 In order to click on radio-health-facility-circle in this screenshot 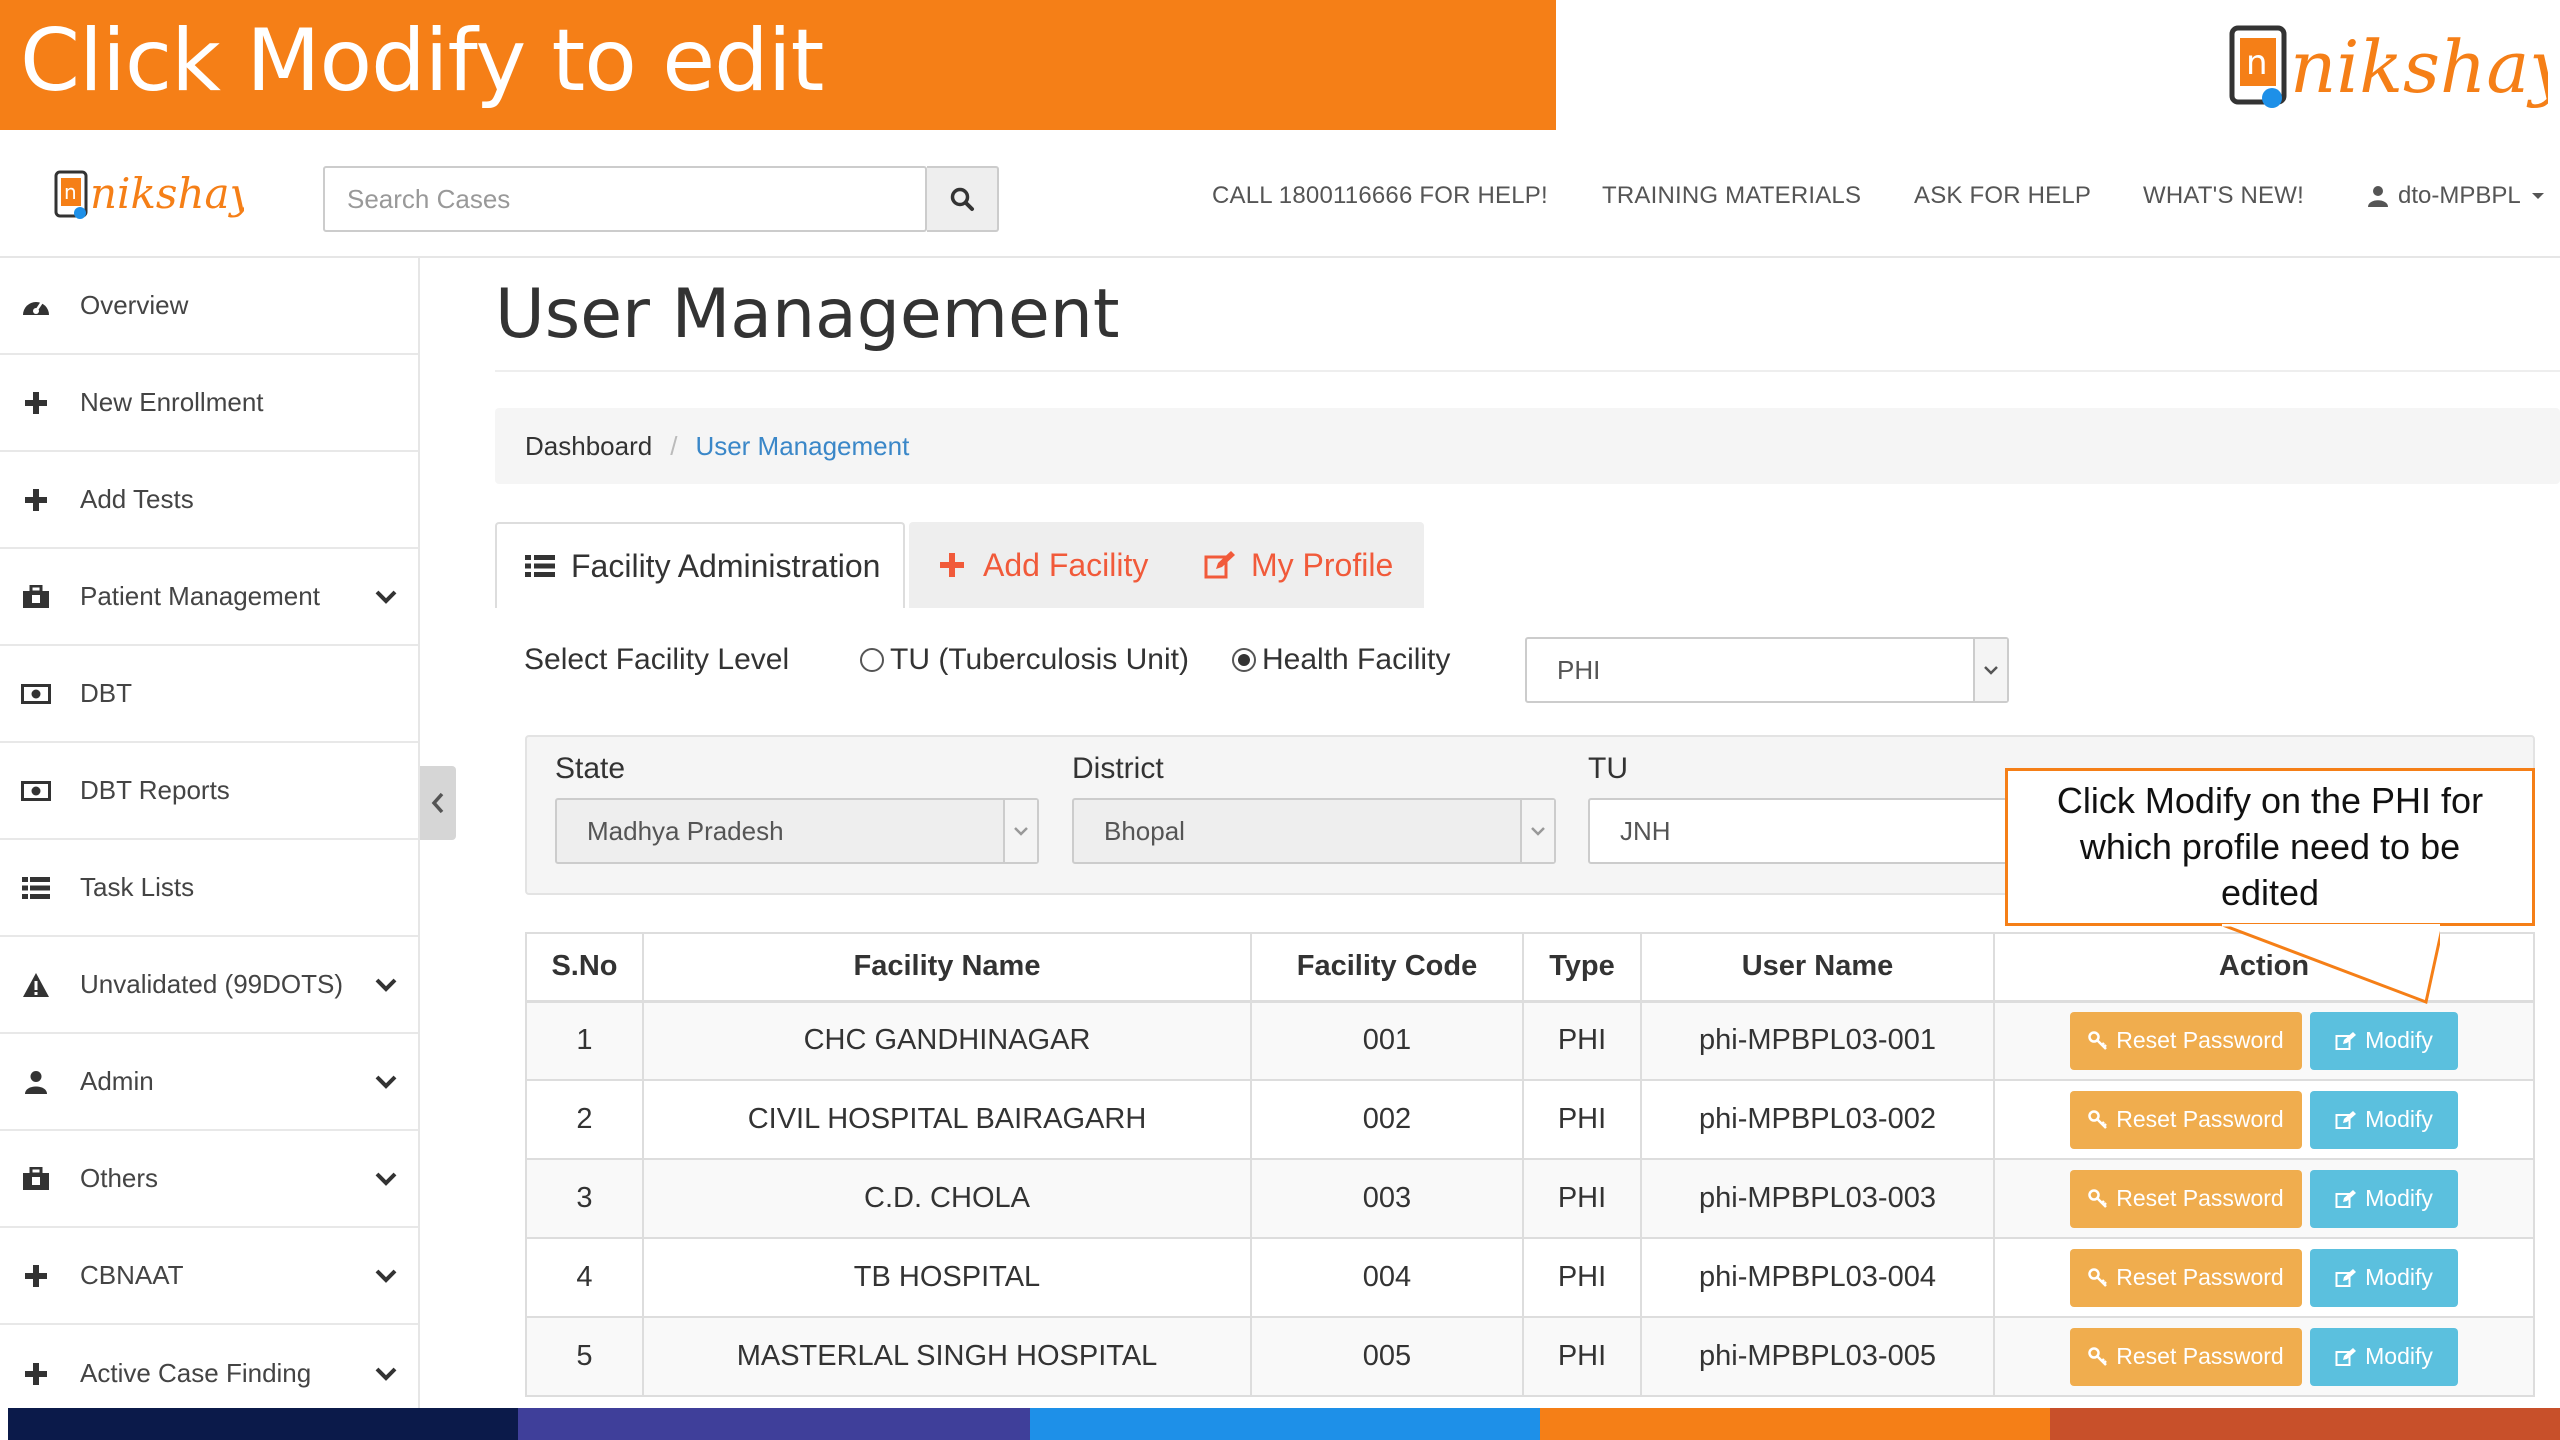, I will do `click(1244, 660)`.